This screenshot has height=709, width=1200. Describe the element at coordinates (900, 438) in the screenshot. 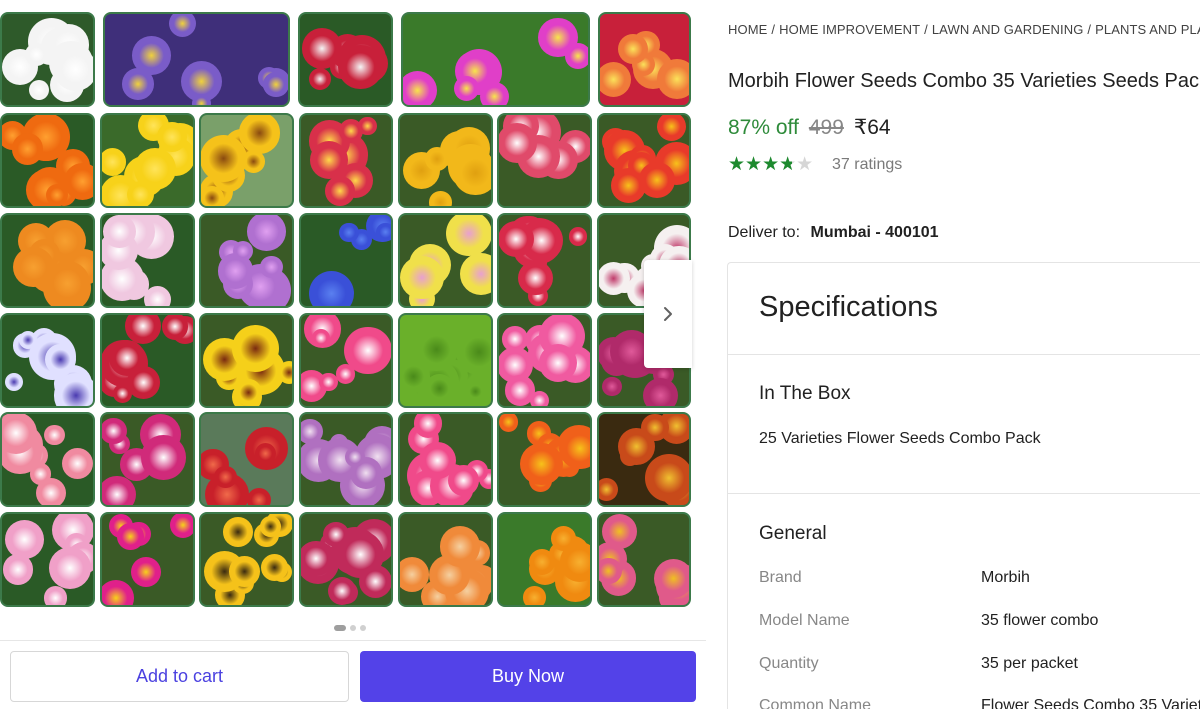

I see `in-the-box-text: 25 Varieties Flower Seeds Combo Pack` at that location.